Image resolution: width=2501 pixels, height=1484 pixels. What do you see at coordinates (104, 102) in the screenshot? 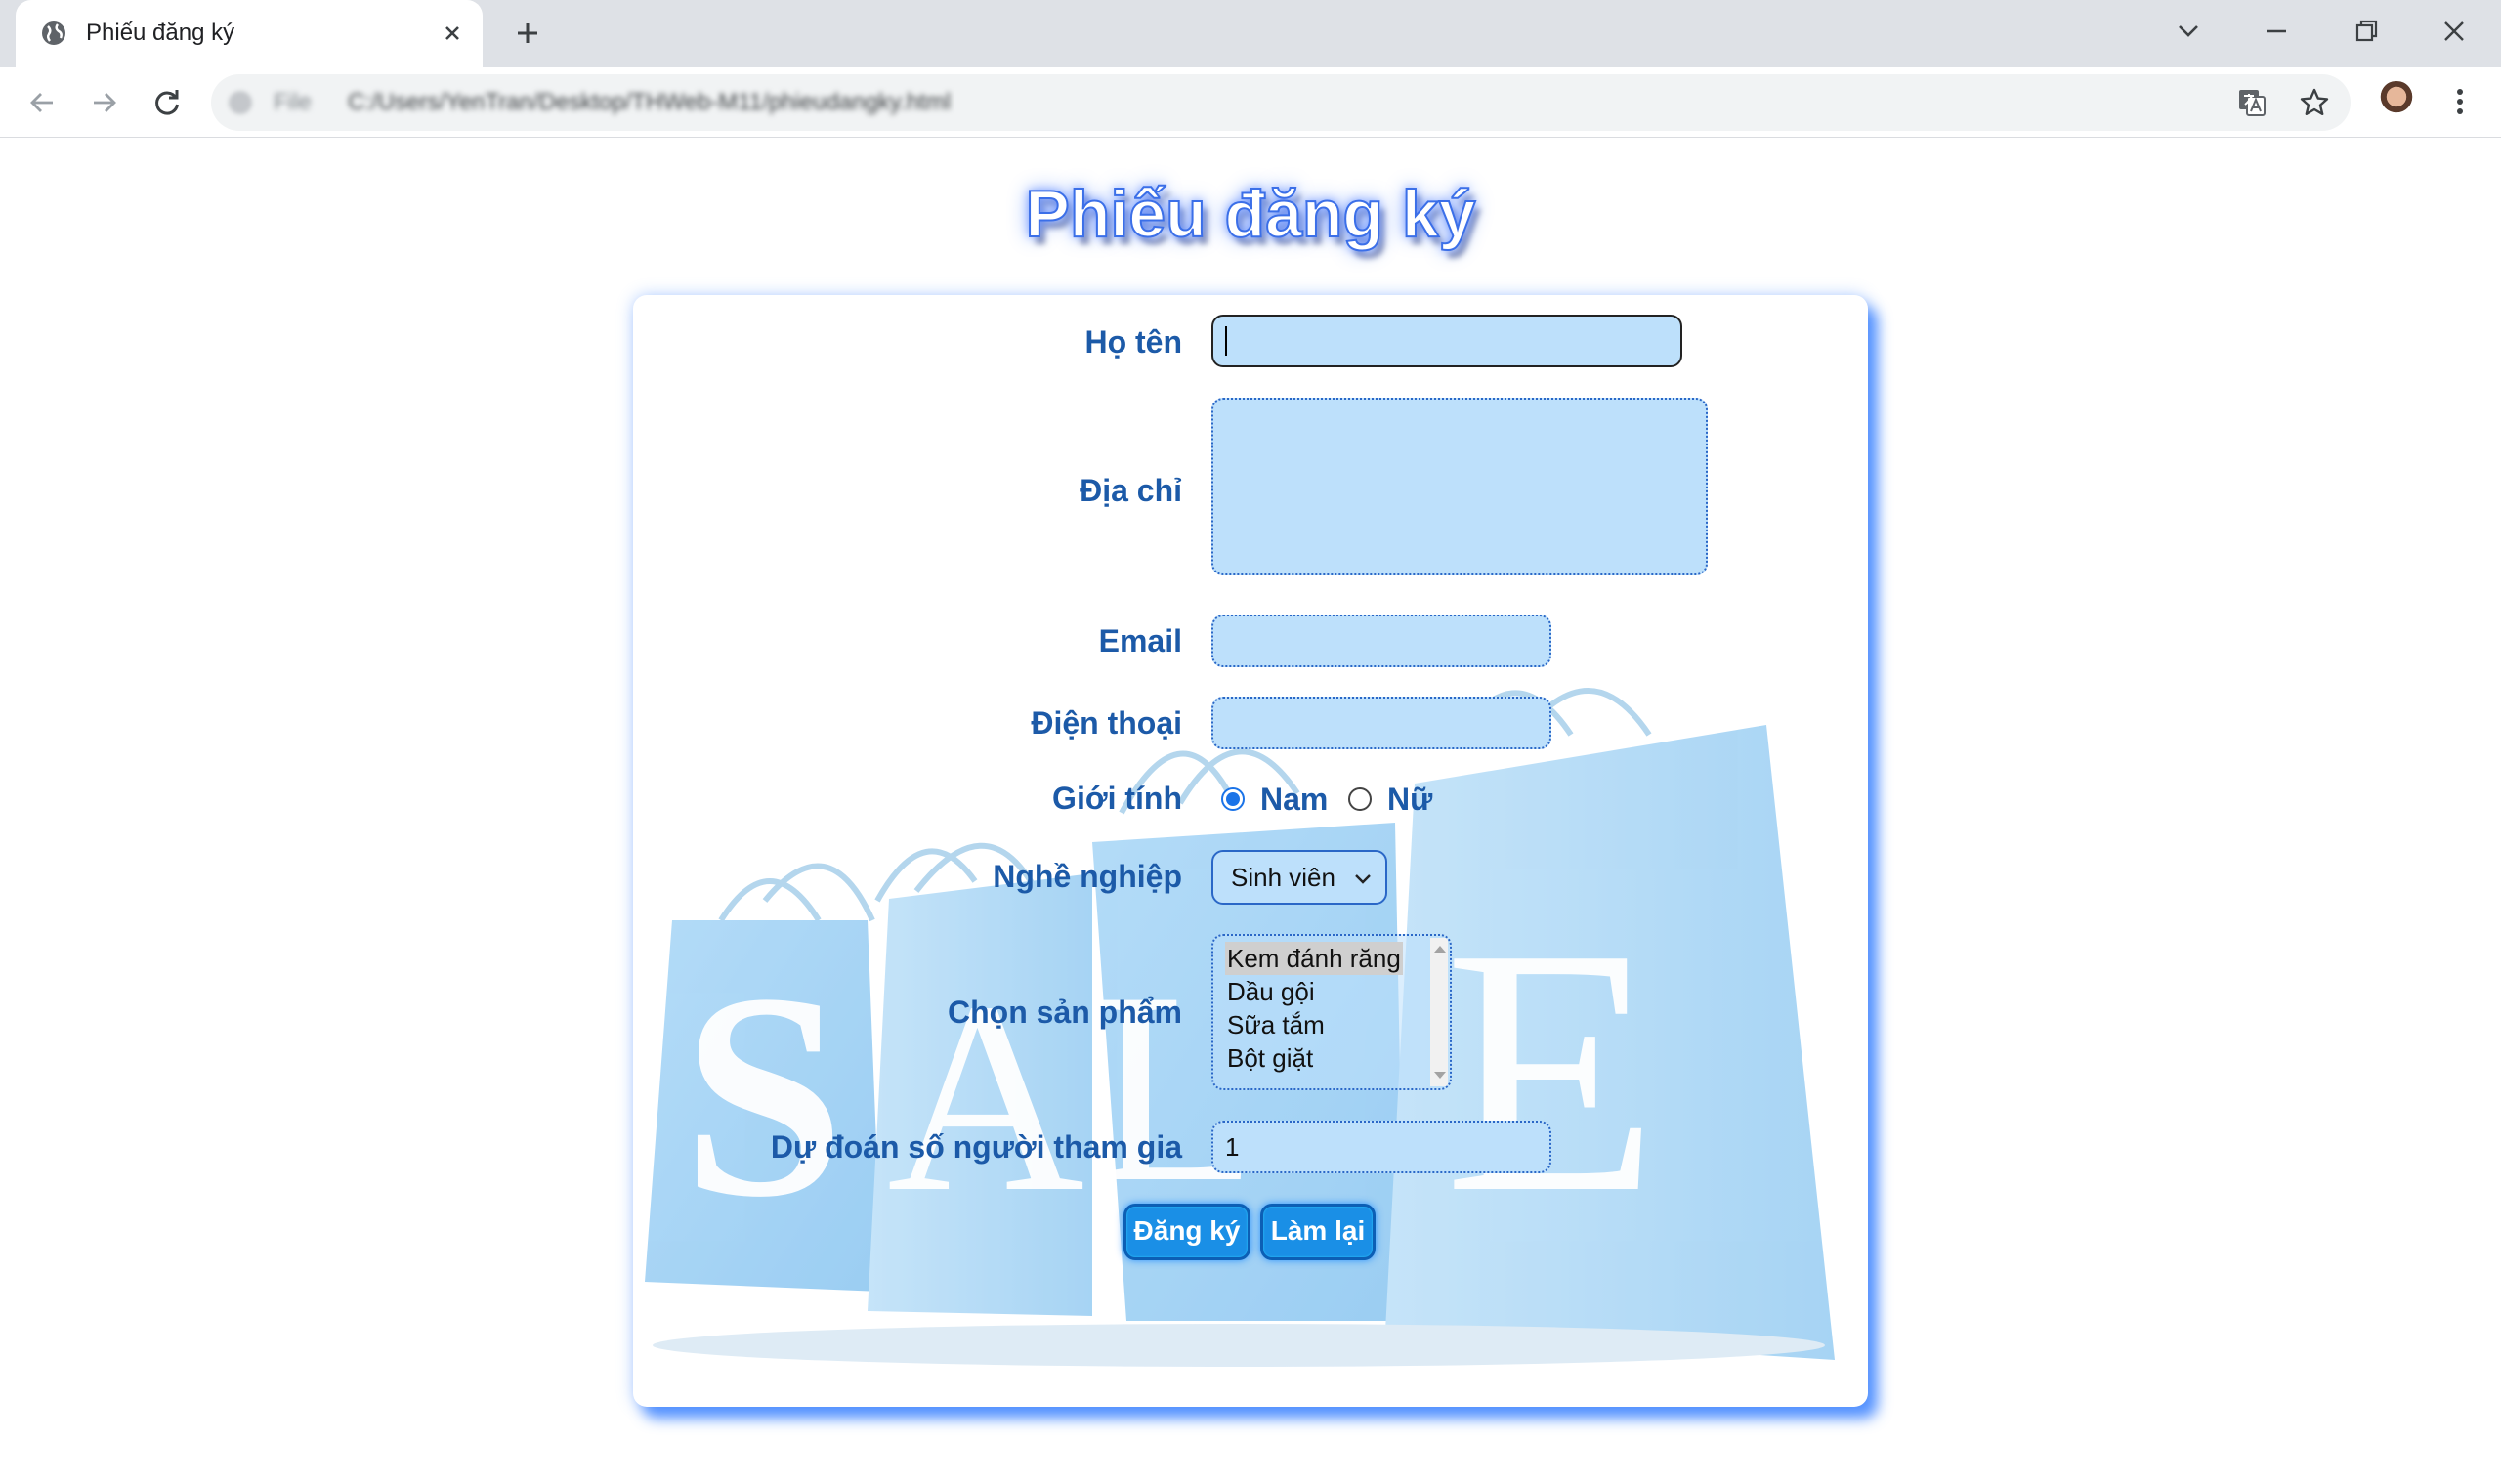
I see `forward-arrow-icon` at bounding box center [104, 102].